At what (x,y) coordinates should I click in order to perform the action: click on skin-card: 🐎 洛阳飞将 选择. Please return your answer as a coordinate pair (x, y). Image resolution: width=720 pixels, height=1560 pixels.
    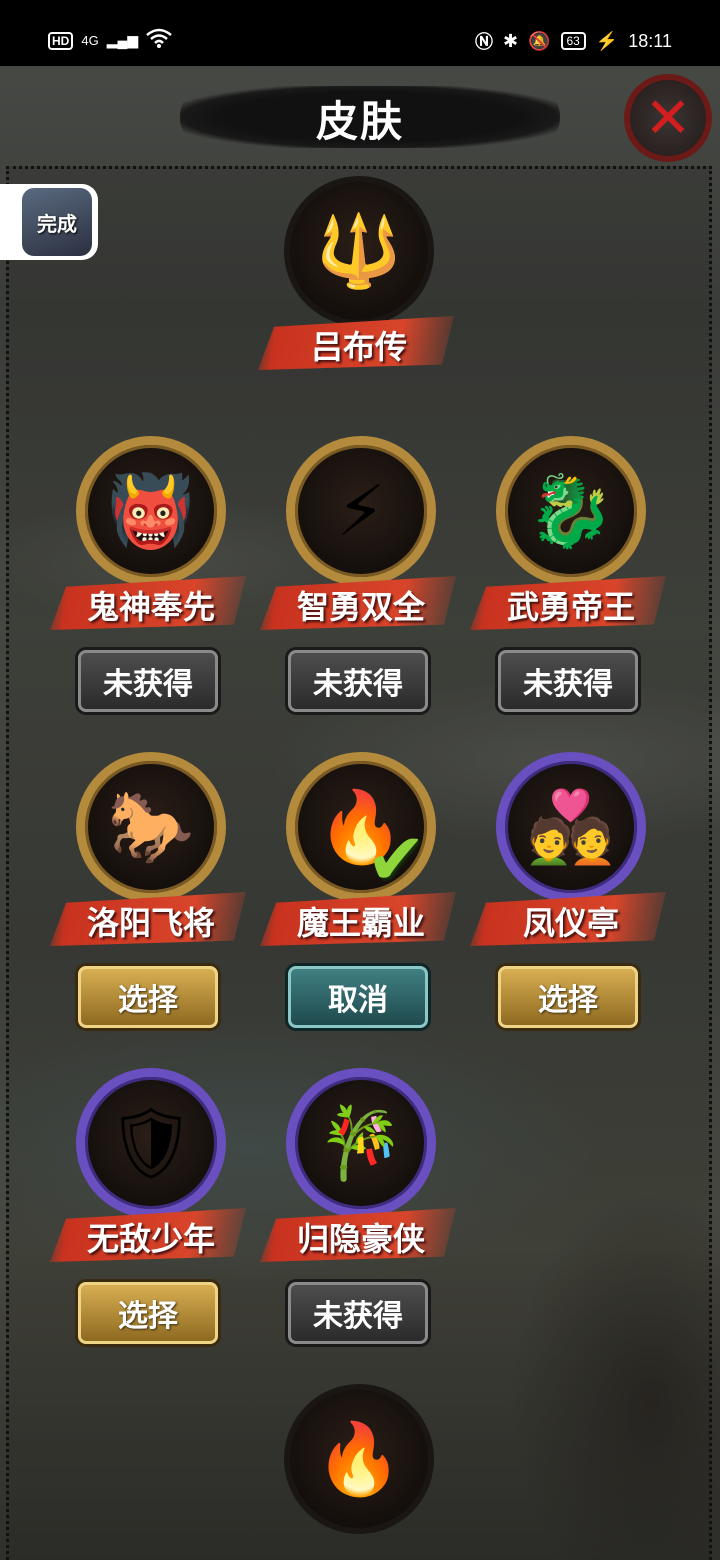
    Looking at the image, I should click on (148, 890).